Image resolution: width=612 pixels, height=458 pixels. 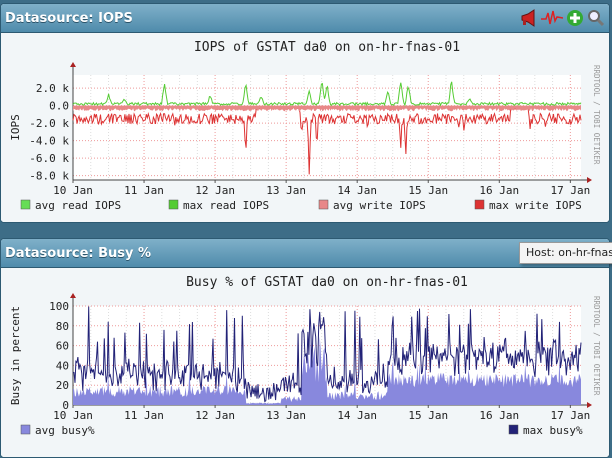 What do you see at coordinates (552, 18) in the screenshot?
I see `pulse-icon` at bounding box center [552, 18].